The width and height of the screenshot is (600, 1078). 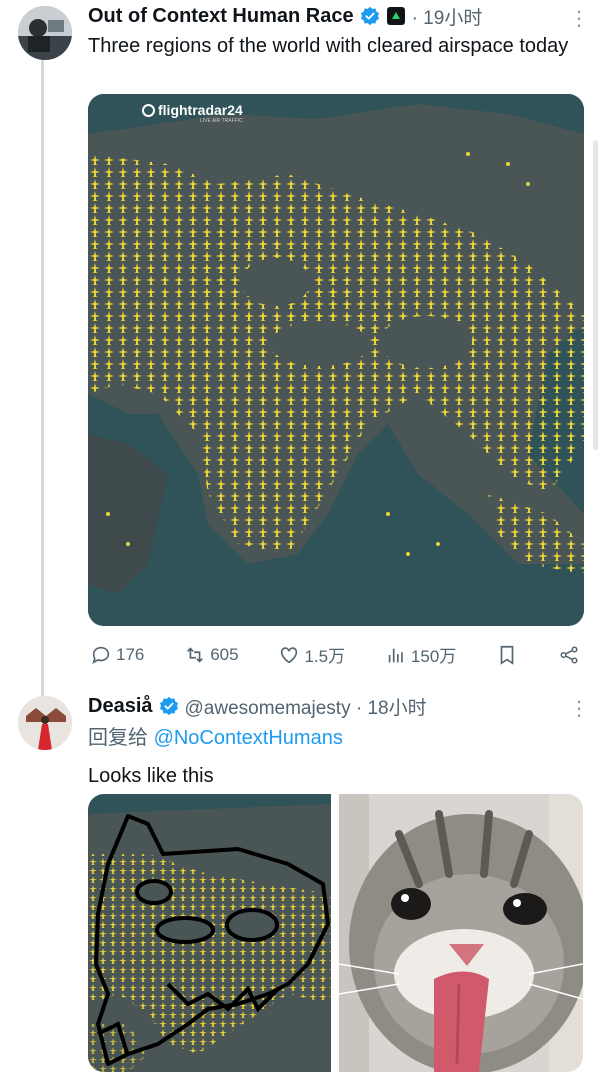 I want to click on tweet-header: Deasiå @awesomemajesty · 18小时, so click(x=337, y=706).